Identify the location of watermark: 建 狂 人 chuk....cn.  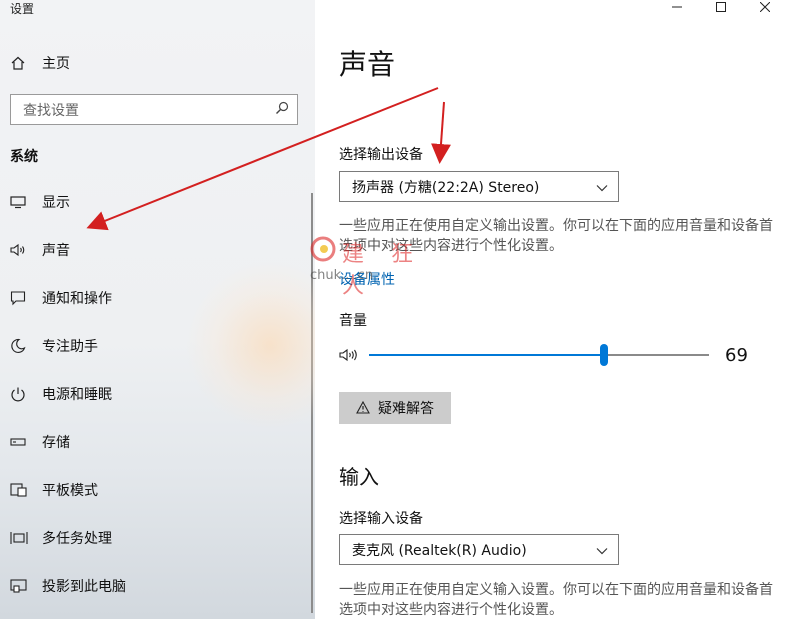
(380, 267).